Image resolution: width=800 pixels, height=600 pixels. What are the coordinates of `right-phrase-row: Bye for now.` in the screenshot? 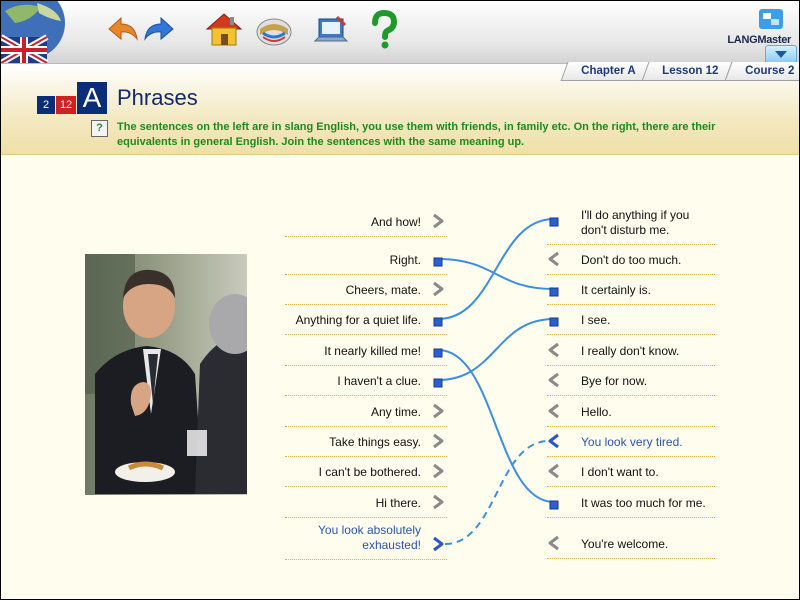 It's located at (631, 380).